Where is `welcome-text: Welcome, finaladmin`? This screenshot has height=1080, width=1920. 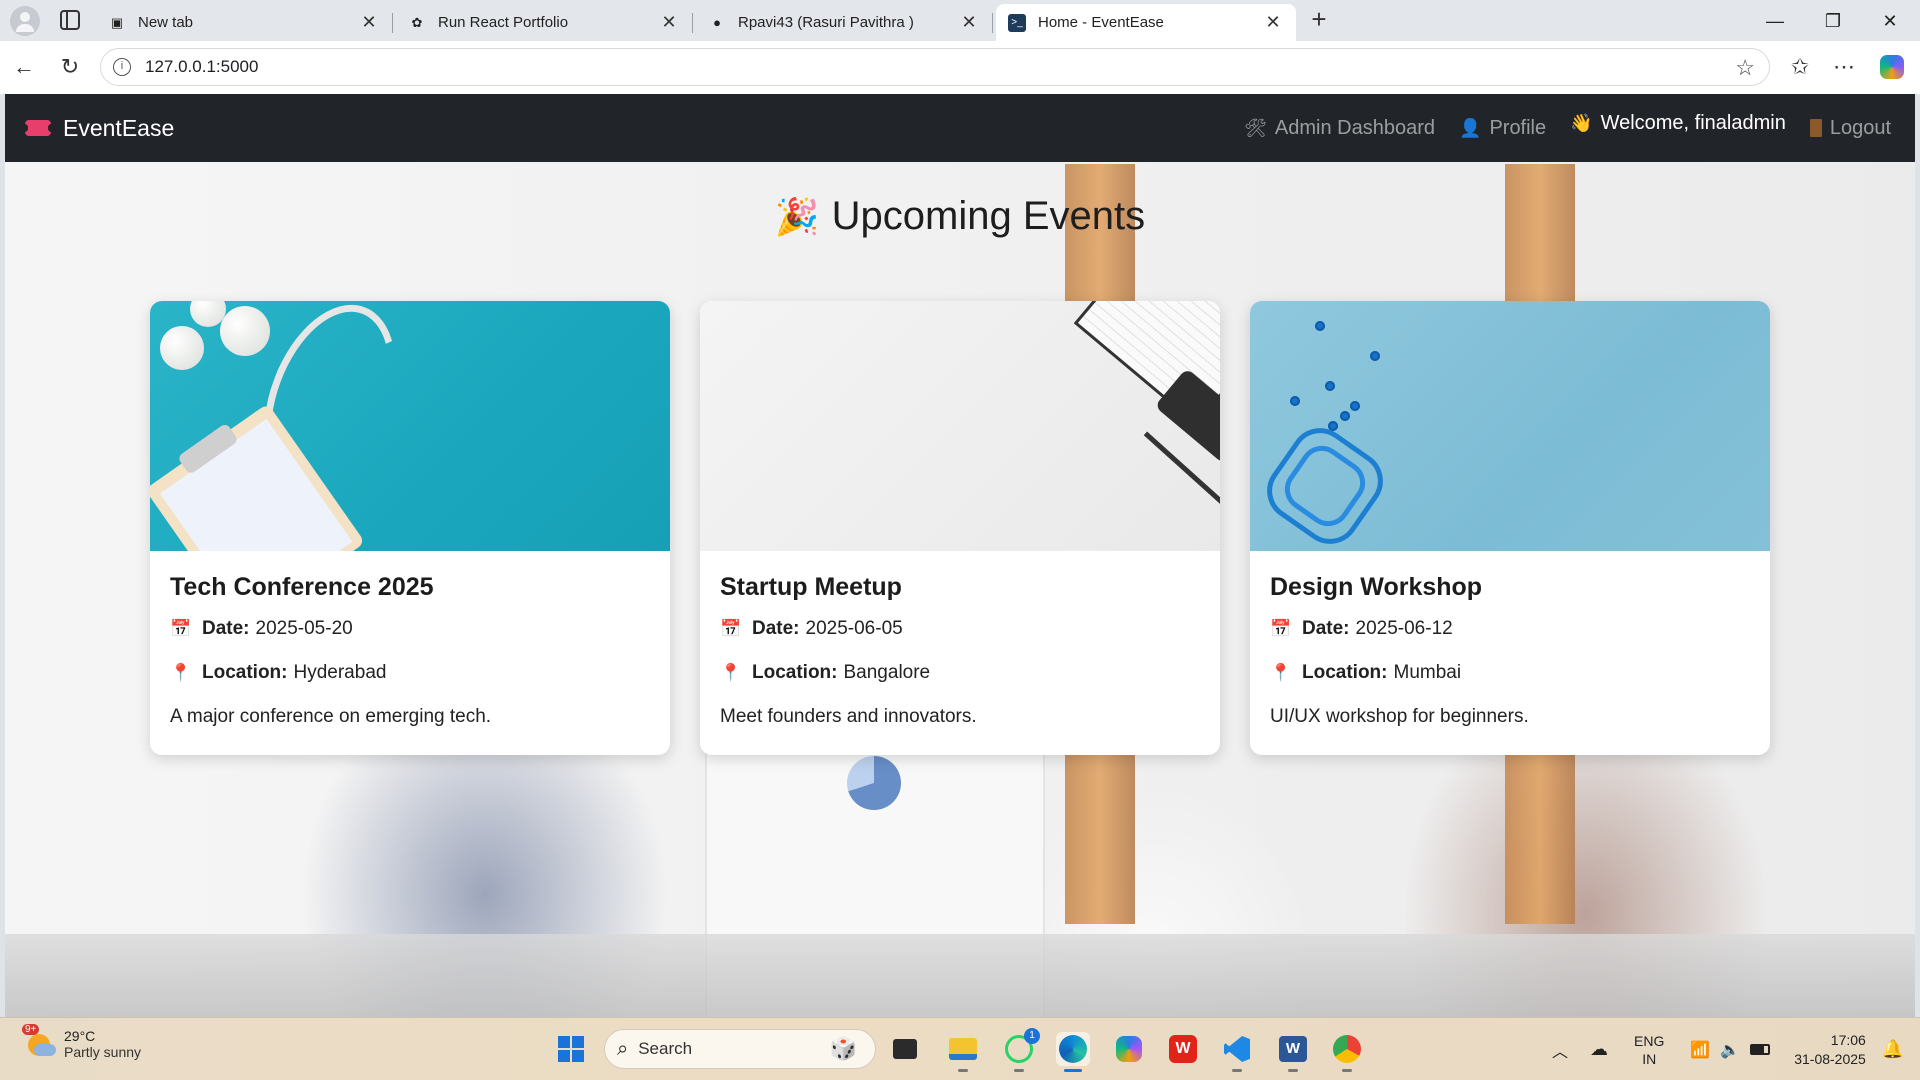
welcome-text: Welcome, finaladmin is located at coordinates (1693, 122).